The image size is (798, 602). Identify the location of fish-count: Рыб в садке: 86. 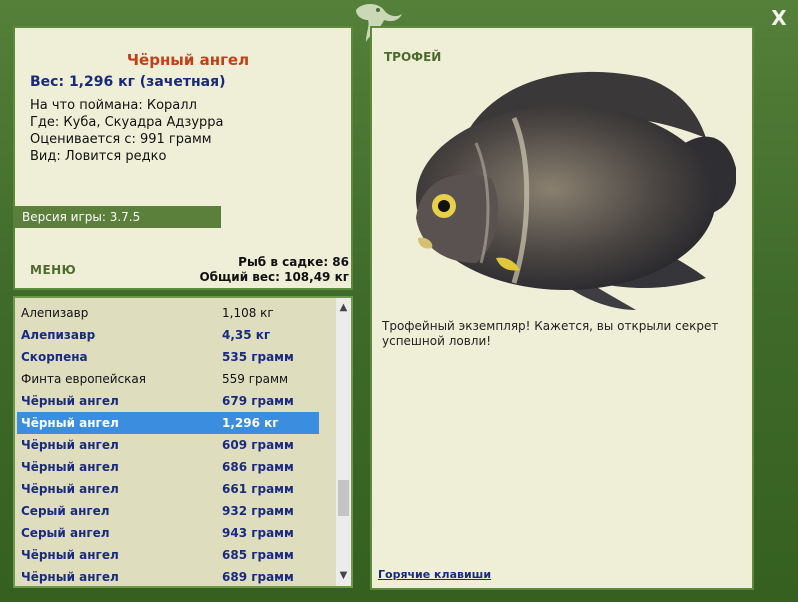
(293, 262).